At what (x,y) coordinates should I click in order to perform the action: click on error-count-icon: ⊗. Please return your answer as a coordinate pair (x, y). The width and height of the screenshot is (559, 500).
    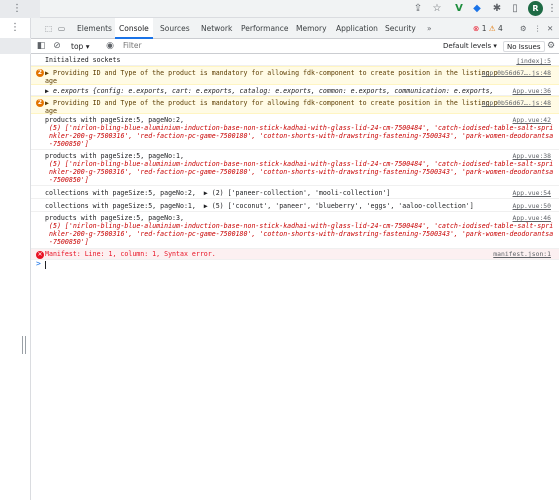
    Looking at the image, I should click on (476, 28).